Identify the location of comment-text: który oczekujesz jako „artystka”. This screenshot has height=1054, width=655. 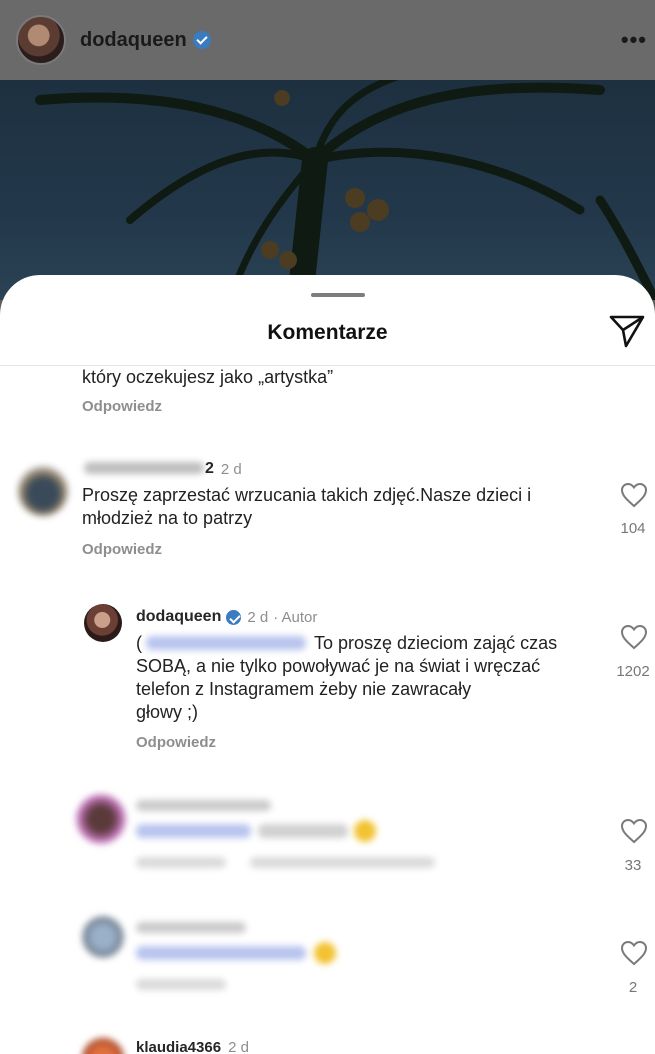
(208, 377).